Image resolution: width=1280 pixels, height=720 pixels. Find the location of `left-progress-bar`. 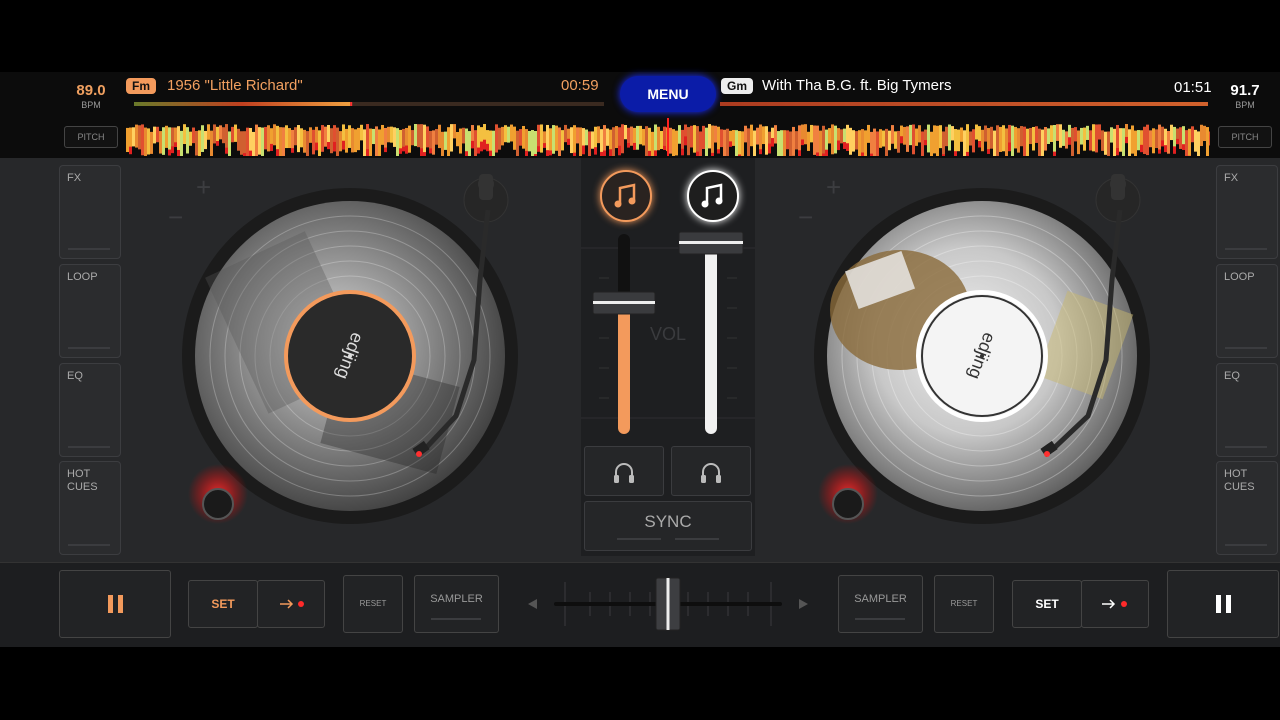

left-progress-bar is located at coordinates (369, 104).